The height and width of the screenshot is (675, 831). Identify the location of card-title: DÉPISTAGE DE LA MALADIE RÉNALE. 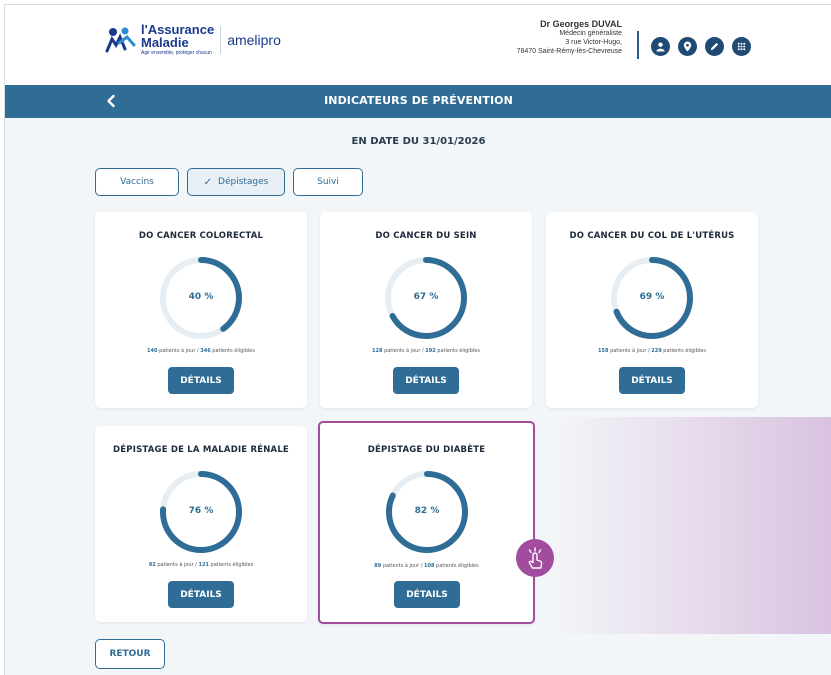
(201, 450).